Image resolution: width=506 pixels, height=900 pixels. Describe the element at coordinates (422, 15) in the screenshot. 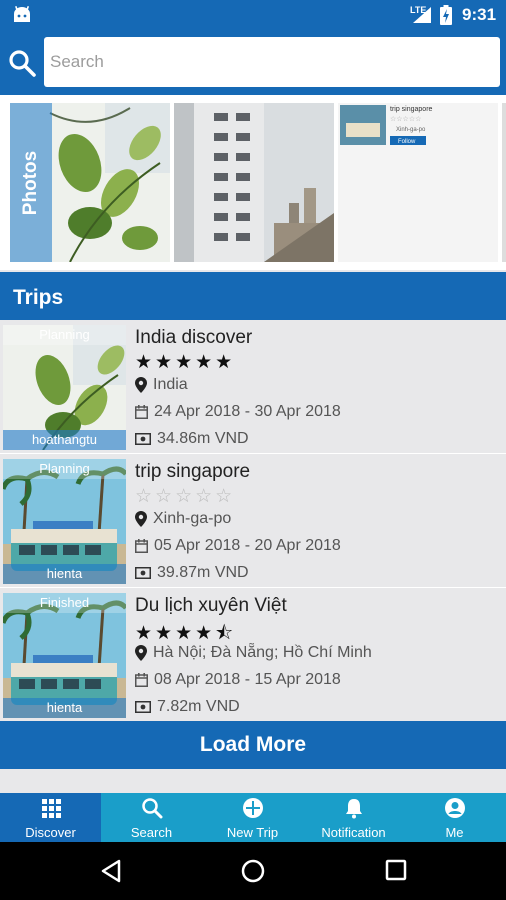

I see `signal-icon` at that location.